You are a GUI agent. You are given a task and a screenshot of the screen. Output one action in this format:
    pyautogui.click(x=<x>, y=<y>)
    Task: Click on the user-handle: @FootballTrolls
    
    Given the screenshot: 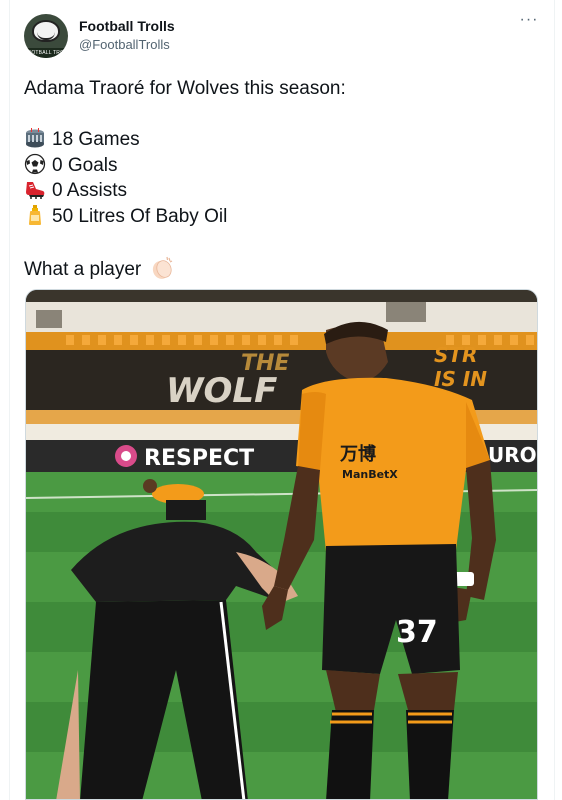 What is the action you would take?
    pyautogui.click(x=124, y=44)
    